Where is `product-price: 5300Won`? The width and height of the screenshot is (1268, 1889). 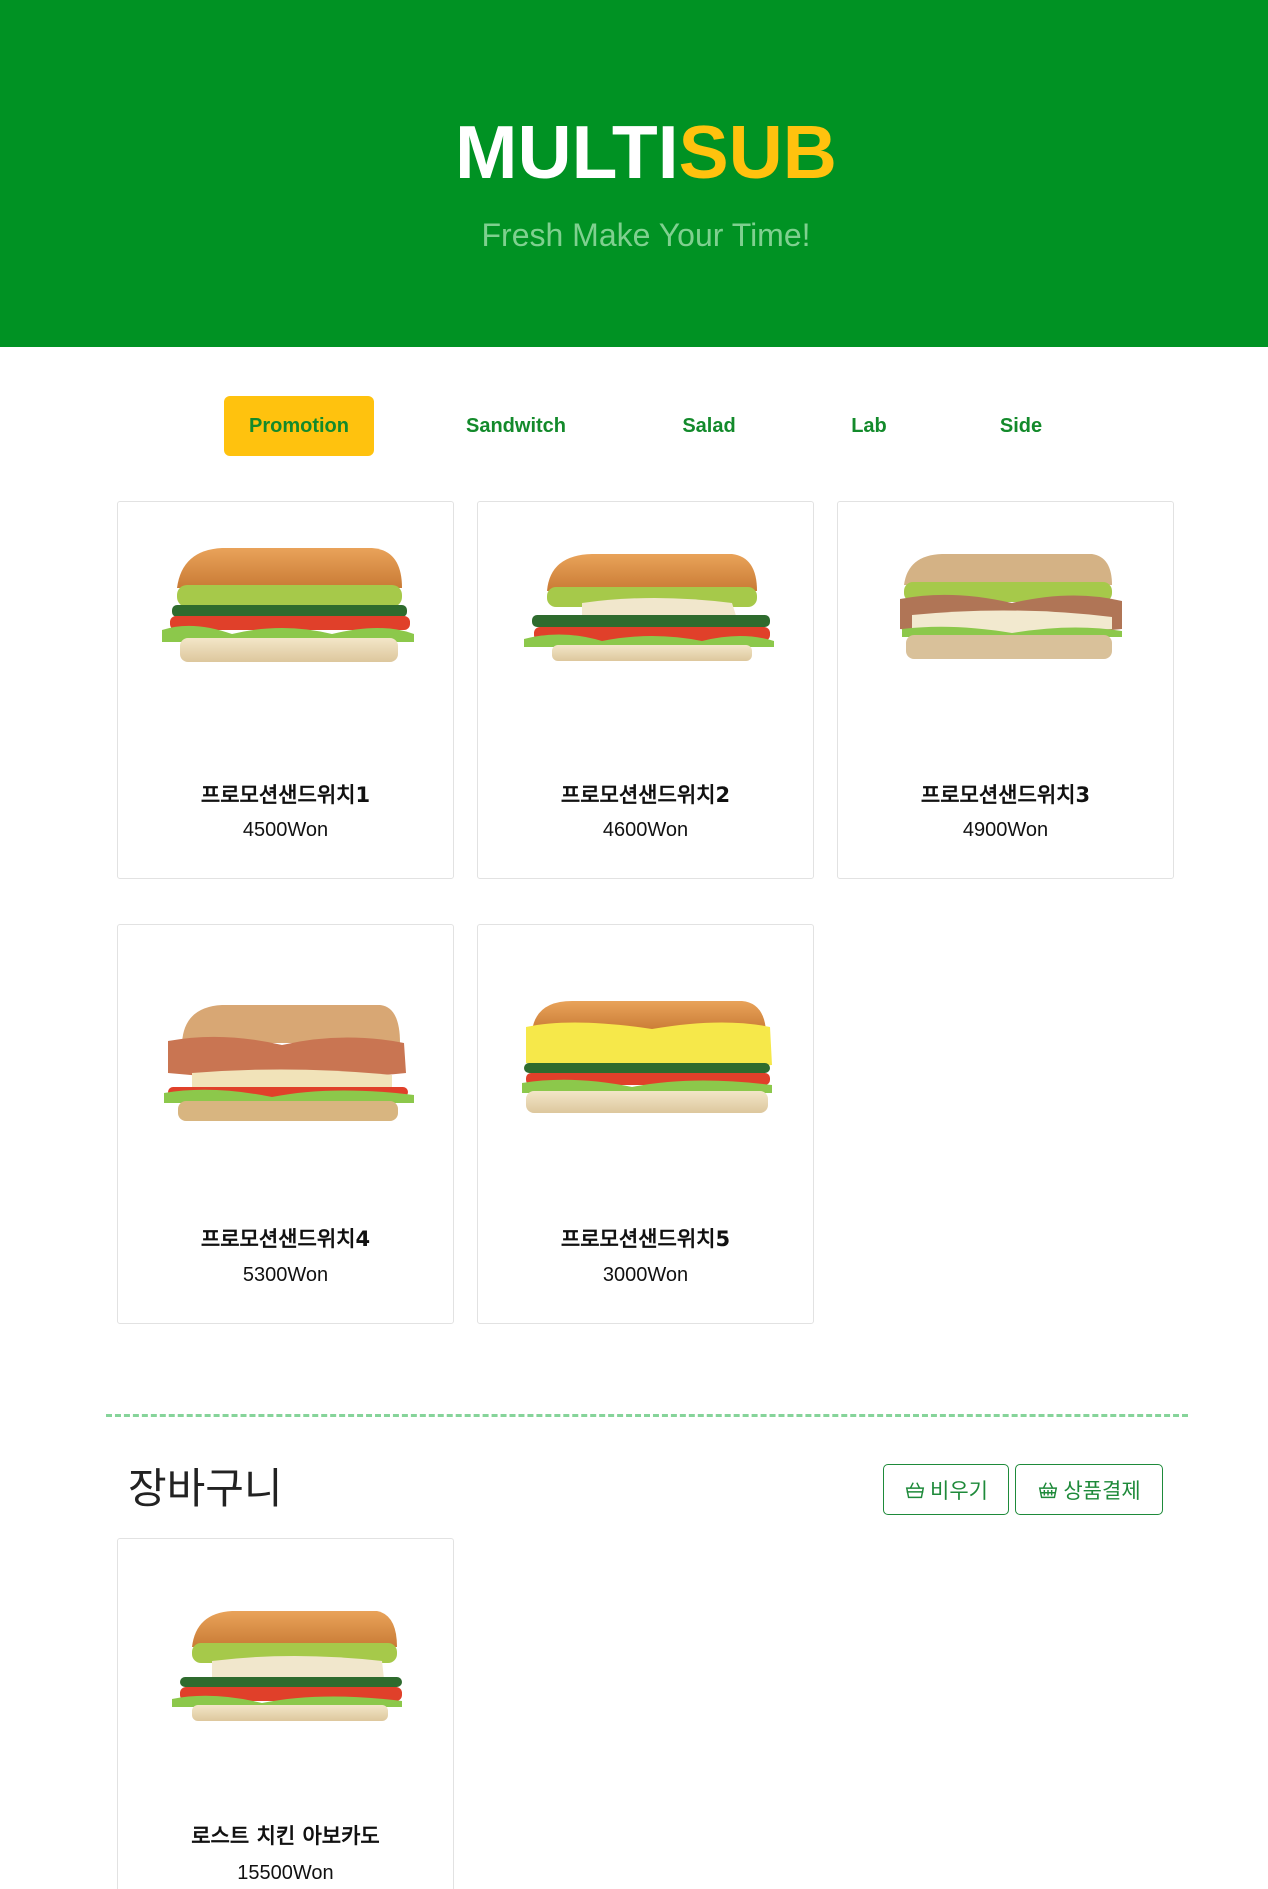
product-price: 5300Won is located at coordinates (285, 1275).